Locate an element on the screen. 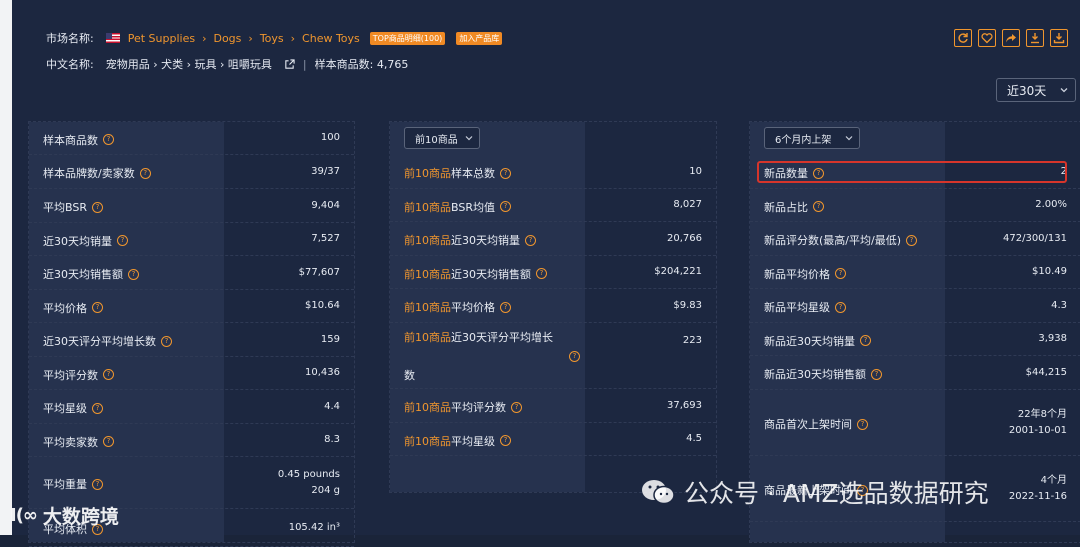 This screenshot has width=1080, height=547. stat-label-text: 新品占比 is located at coordinates (786, 207).